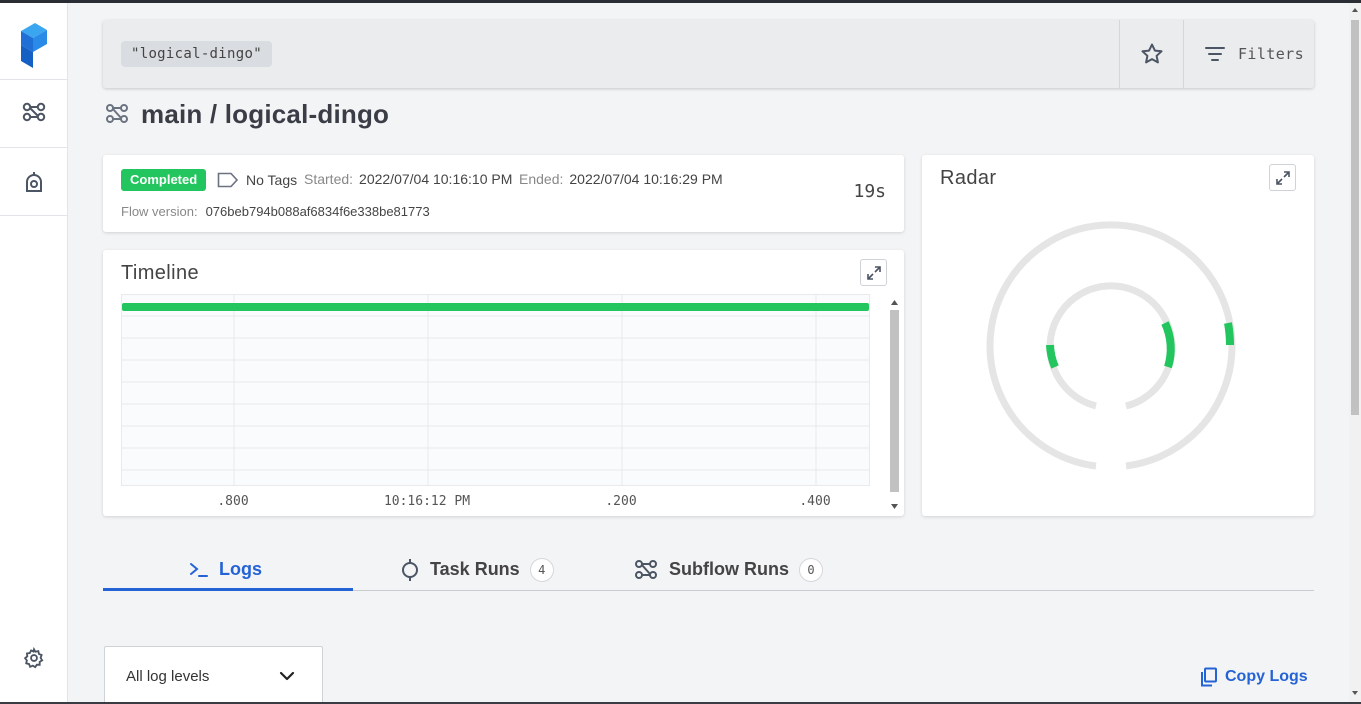 The height and width of the screenshot is (704, 1361). Describe the element at coordinates (495, 503) in the screenshot. I see `timeline-axis: .800 10:16:12 PM .200 .400` at that location.